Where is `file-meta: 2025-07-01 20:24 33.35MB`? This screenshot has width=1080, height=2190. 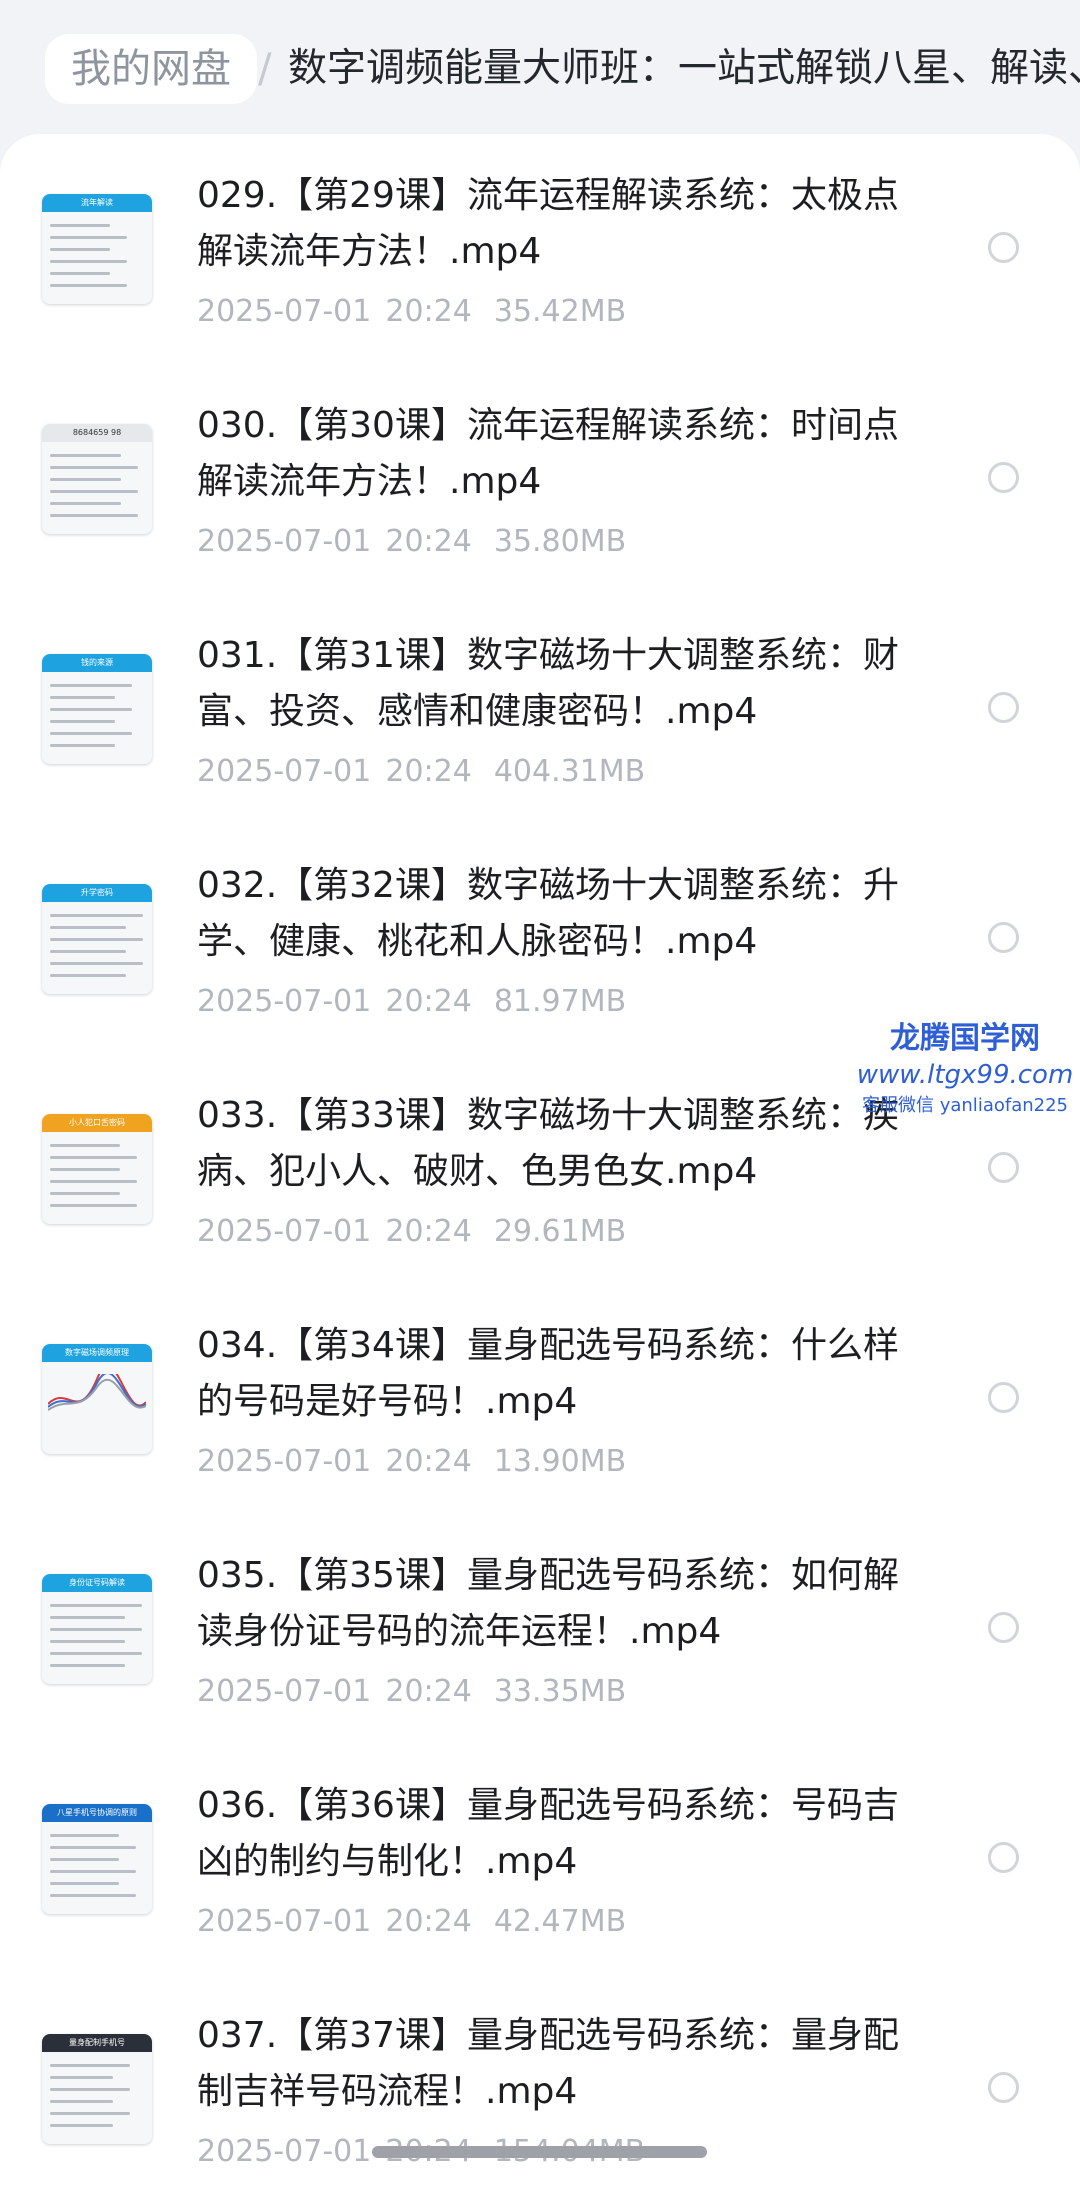 file-meta: 2025-07-01 20:24 33.35MB is located at coordinates (411, 1692).